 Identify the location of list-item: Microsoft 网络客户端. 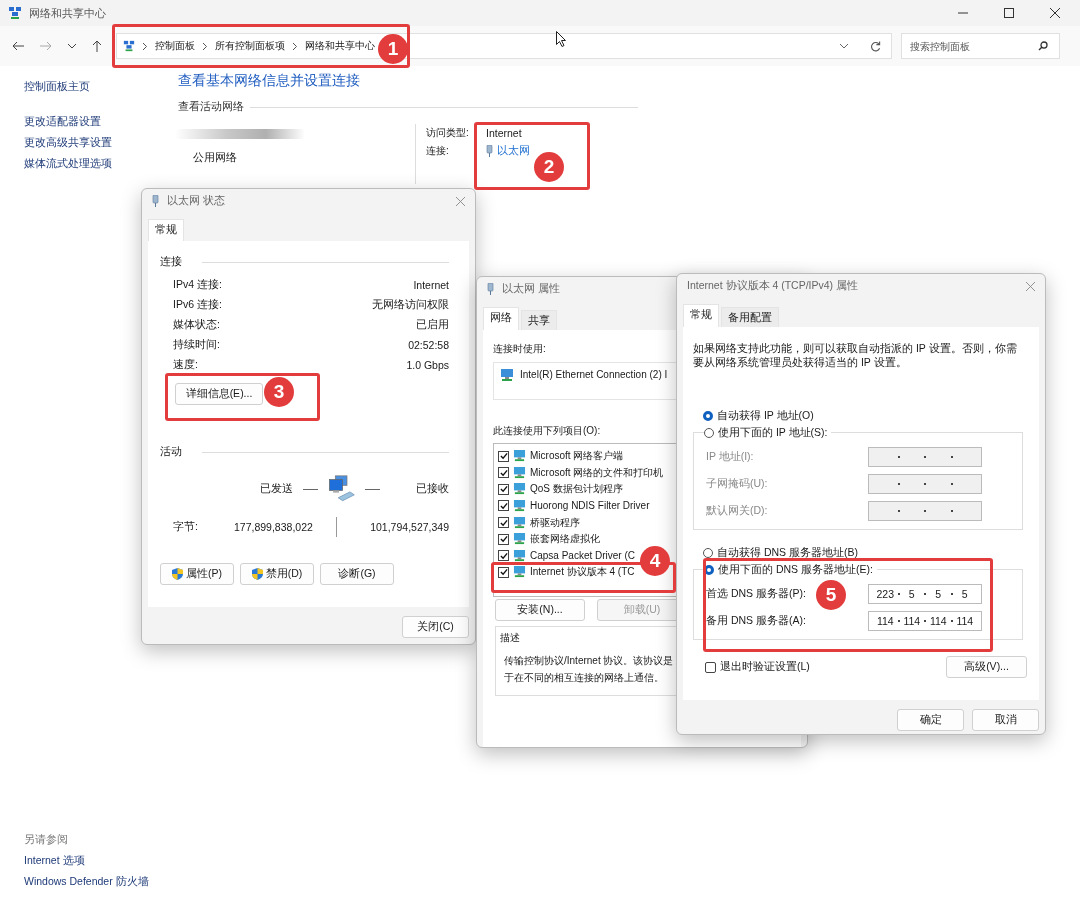
(577, 456).